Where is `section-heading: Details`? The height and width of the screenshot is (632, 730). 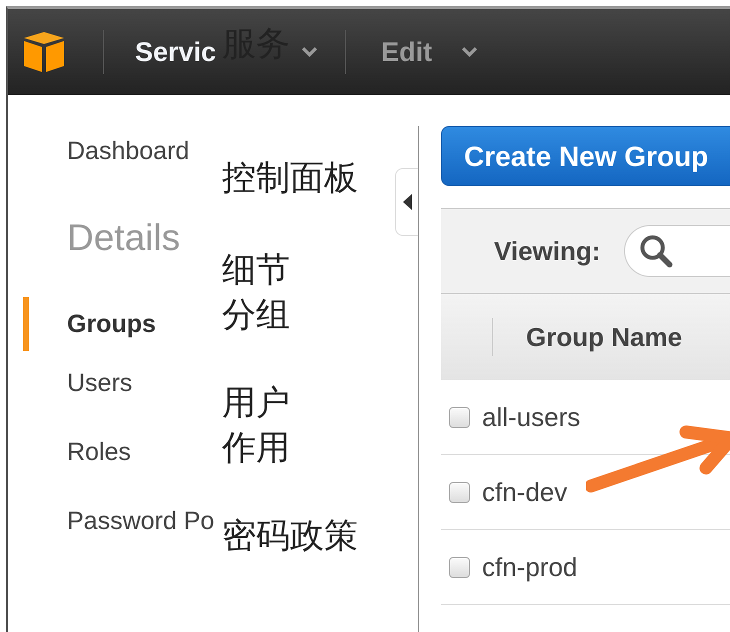
section-heading: Details is located at coordinates (123, 238).